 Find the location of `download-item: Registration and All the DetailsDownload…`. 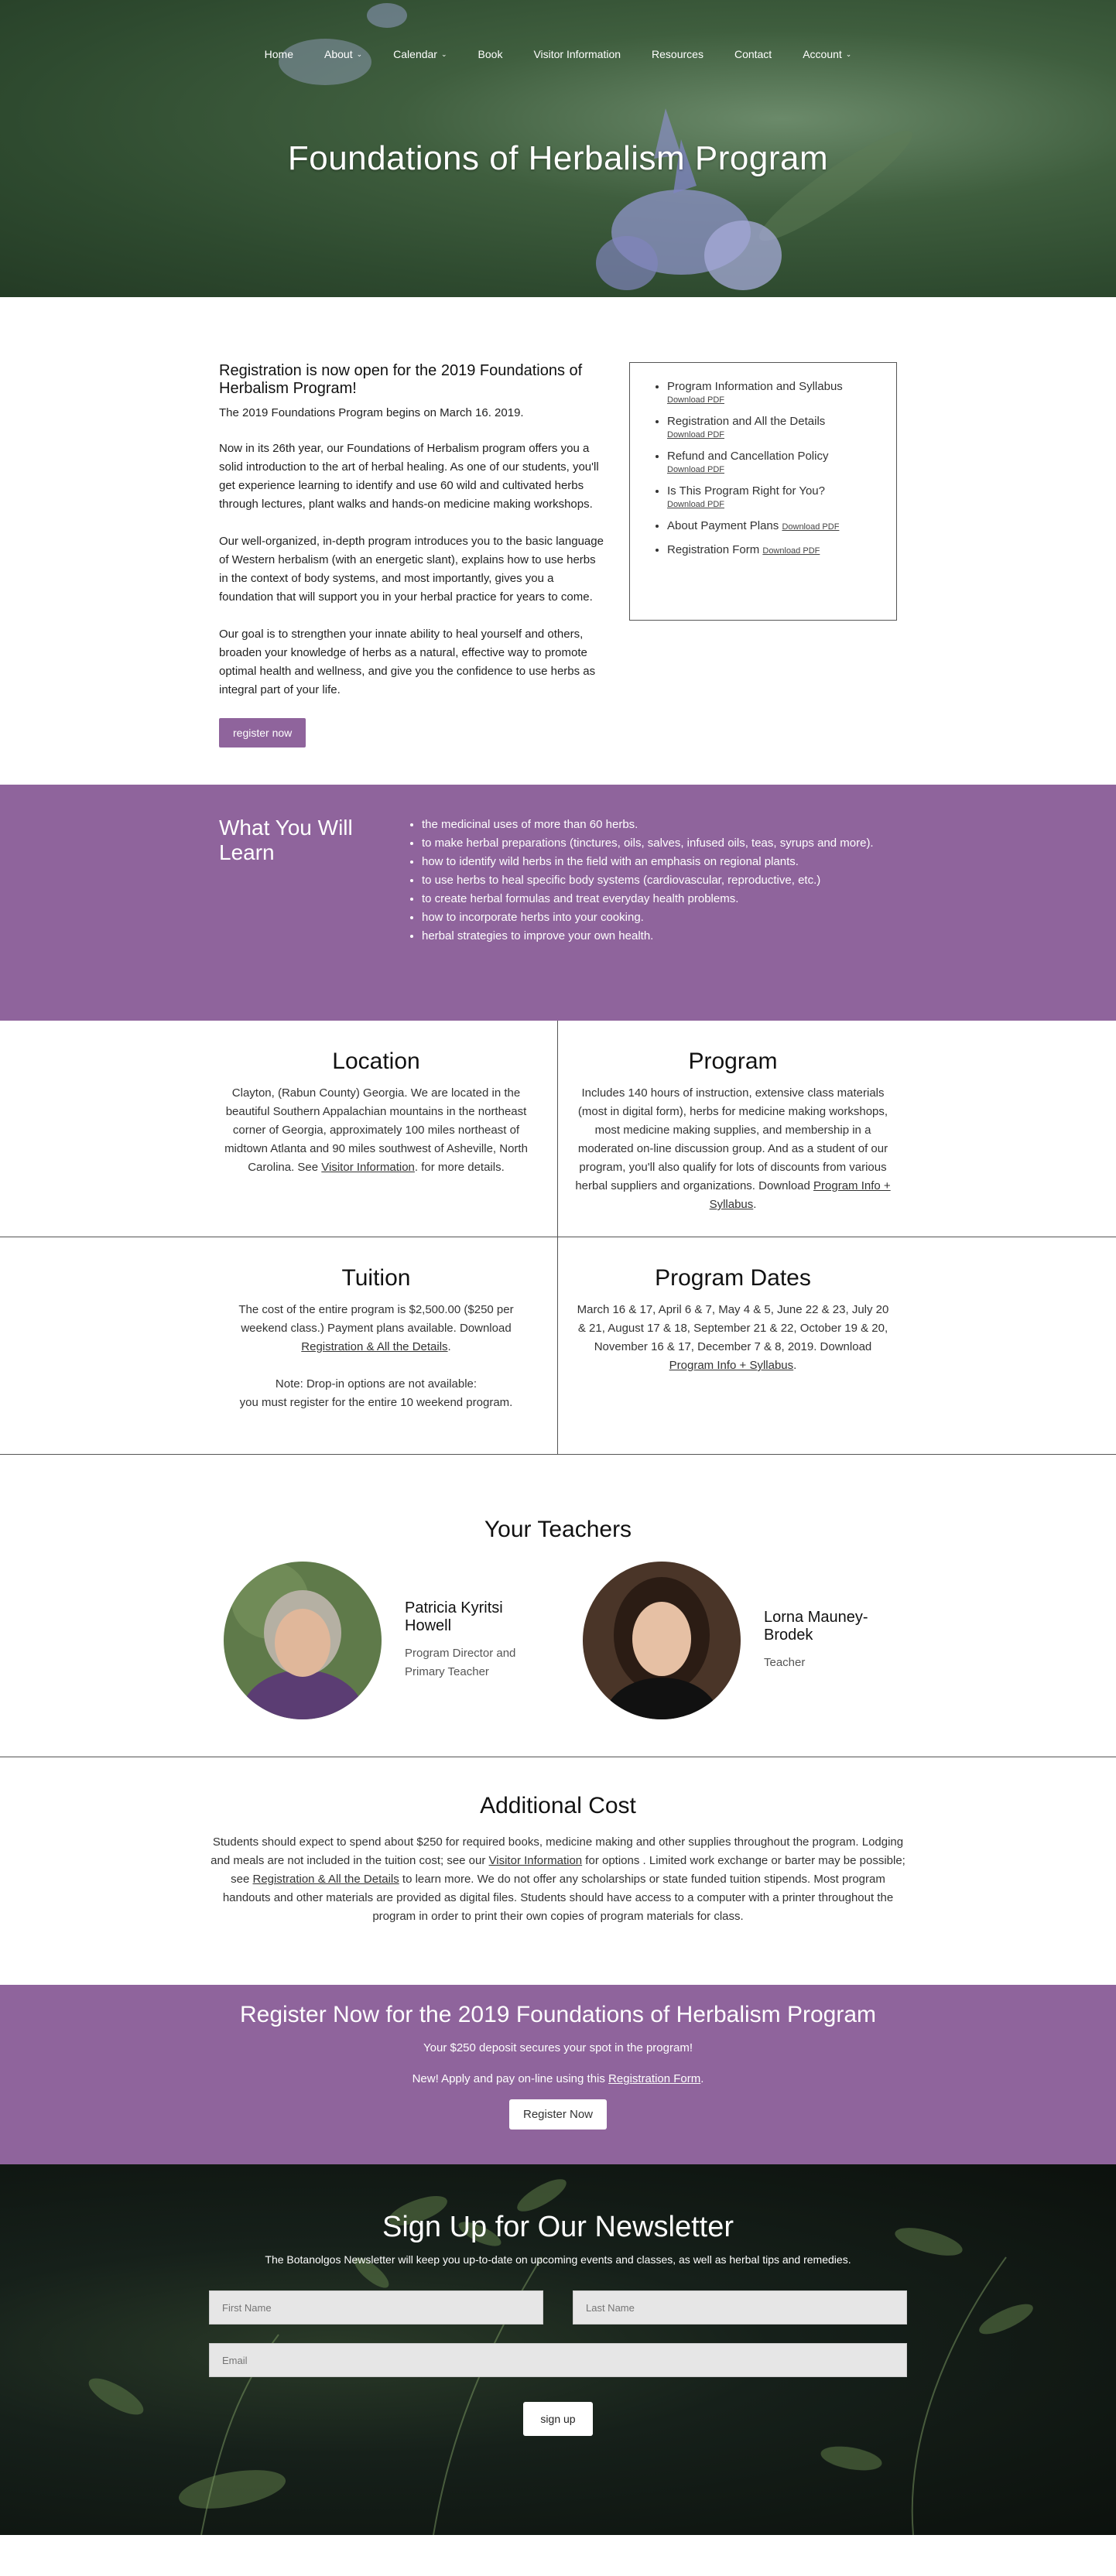

download-item: Registration and All the DetailsDownload… is located at coordinates (774, 426).